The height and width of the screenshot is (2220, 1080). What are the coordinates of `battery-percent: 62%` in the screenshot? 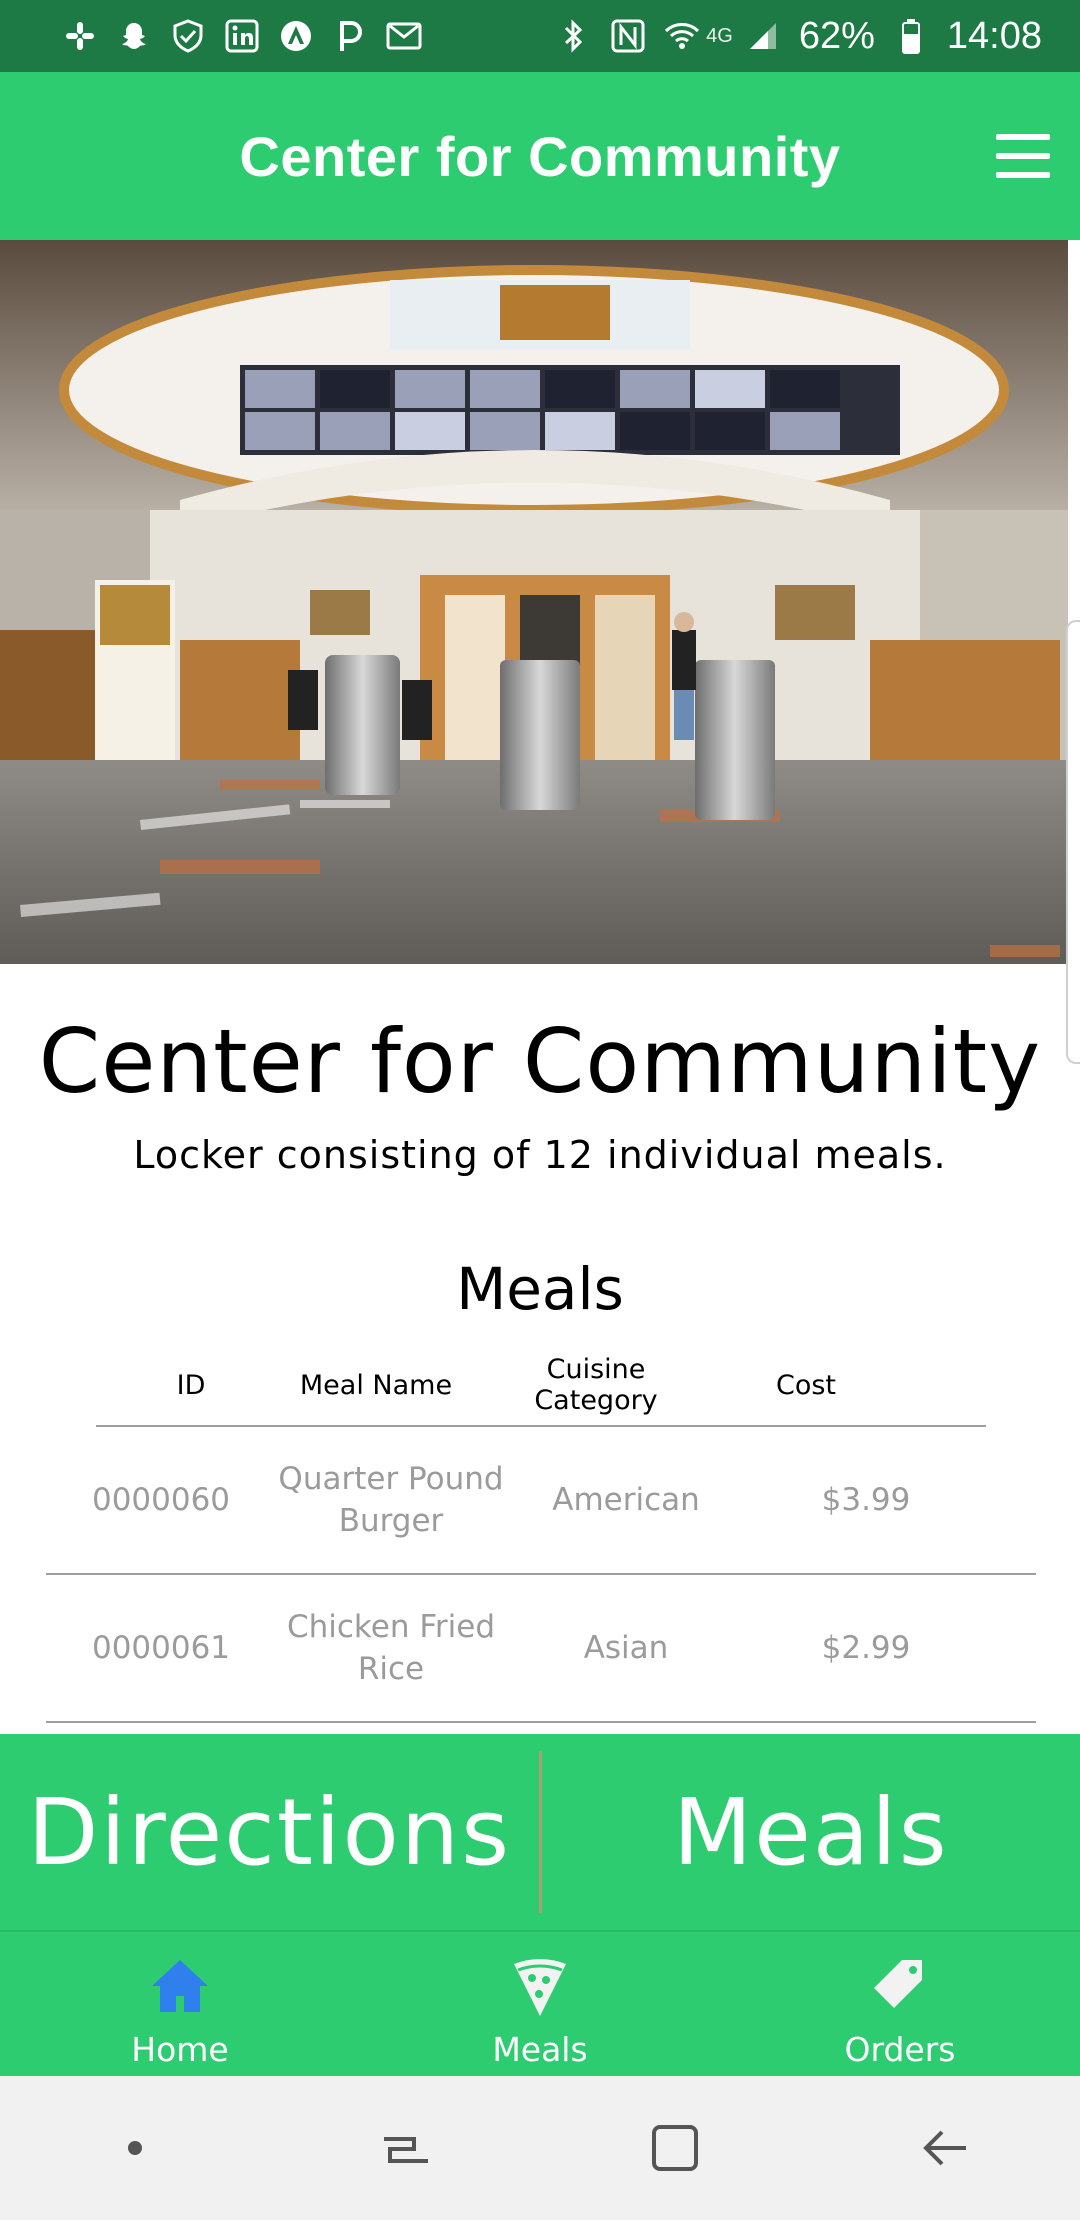 It's located at (836, 35).